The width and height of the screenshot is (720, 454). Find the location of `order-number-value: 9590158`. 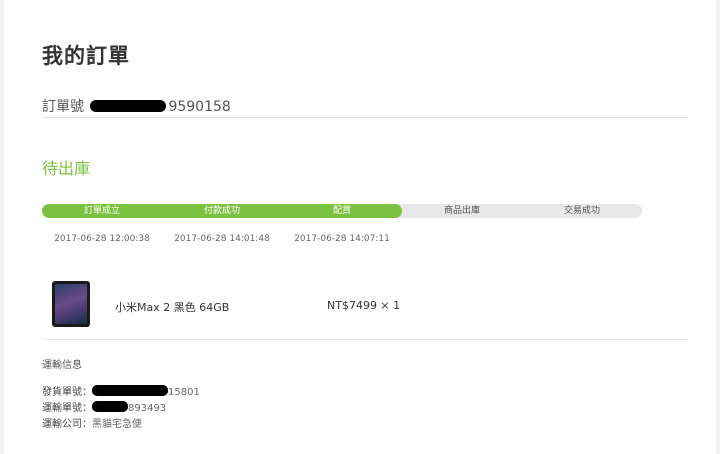

order-number-value: 9590158 is located at coordinates (199, 107).